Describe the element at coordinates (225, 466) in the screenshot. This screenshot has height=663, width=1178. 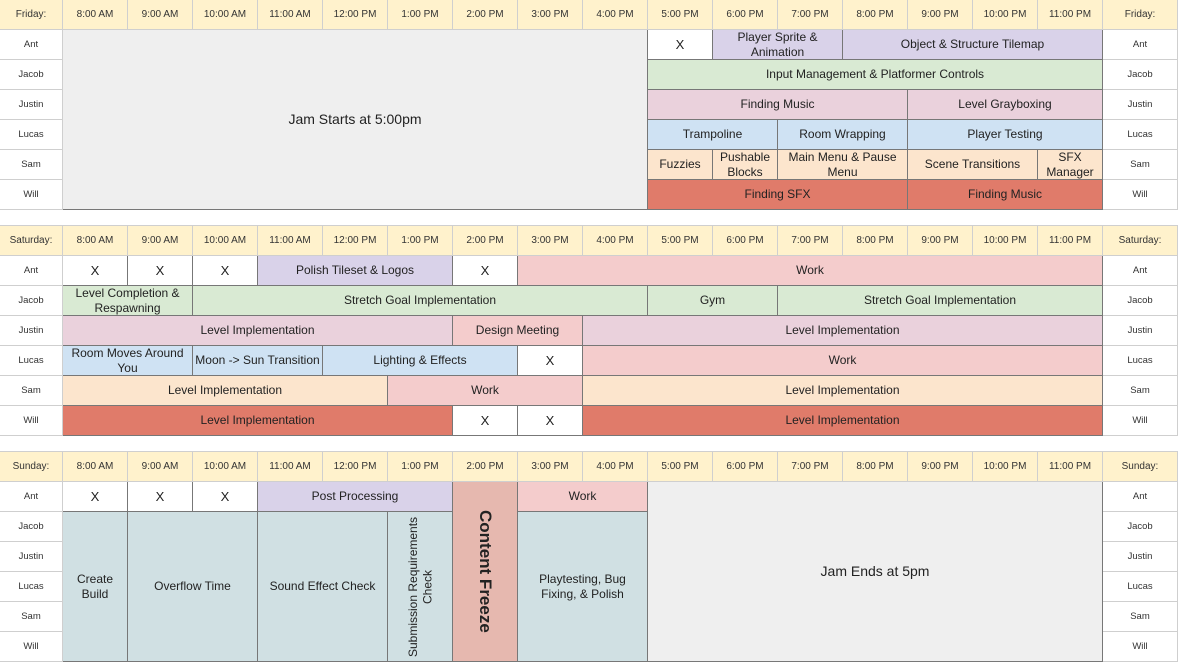
I see `hour-header-text: 10:00 AM` at that location.